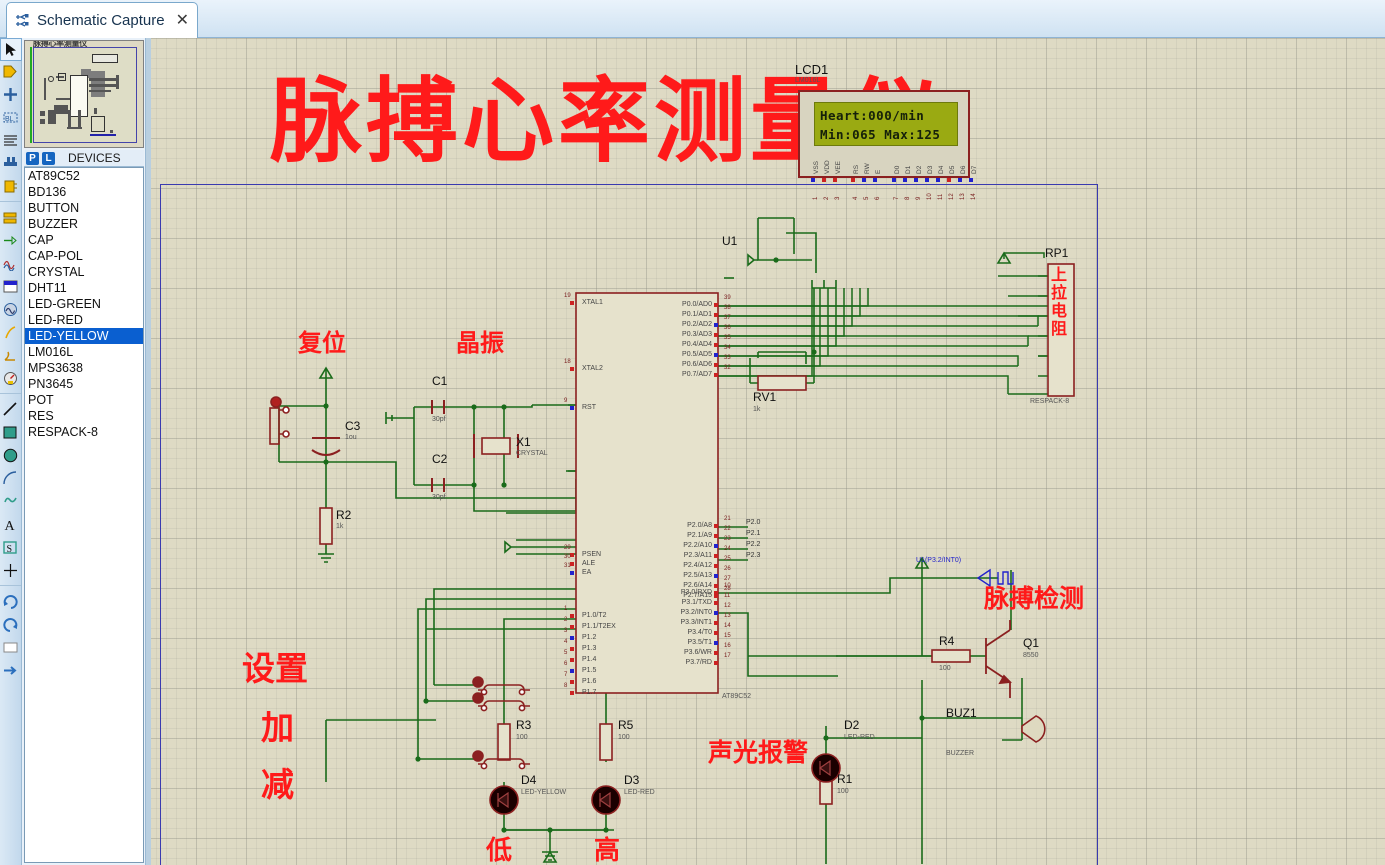  I want to click on bus-icon, so click(11, 164).